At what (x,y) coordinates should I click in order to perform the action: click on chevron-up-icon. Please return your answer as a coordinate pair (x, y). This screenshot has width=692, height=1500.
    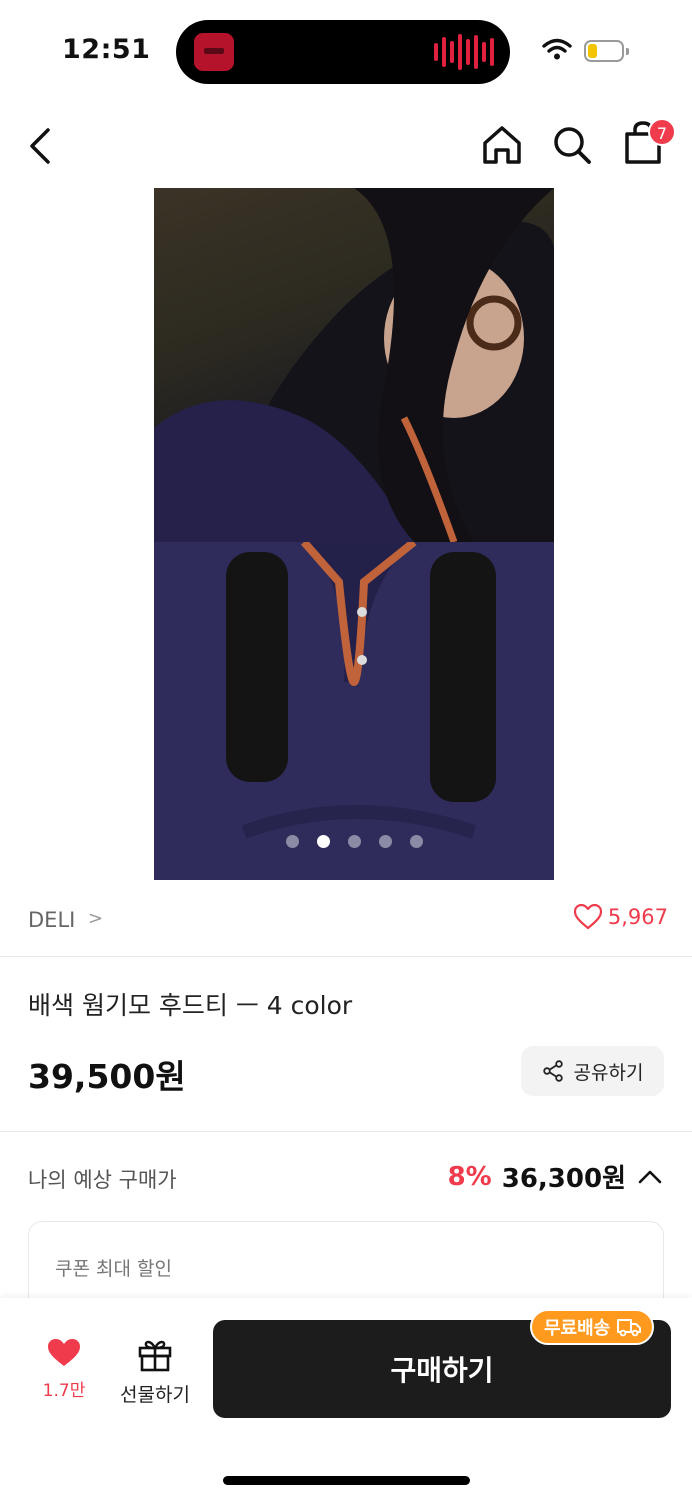
    Looking at the image, I should click on (650, 1177).